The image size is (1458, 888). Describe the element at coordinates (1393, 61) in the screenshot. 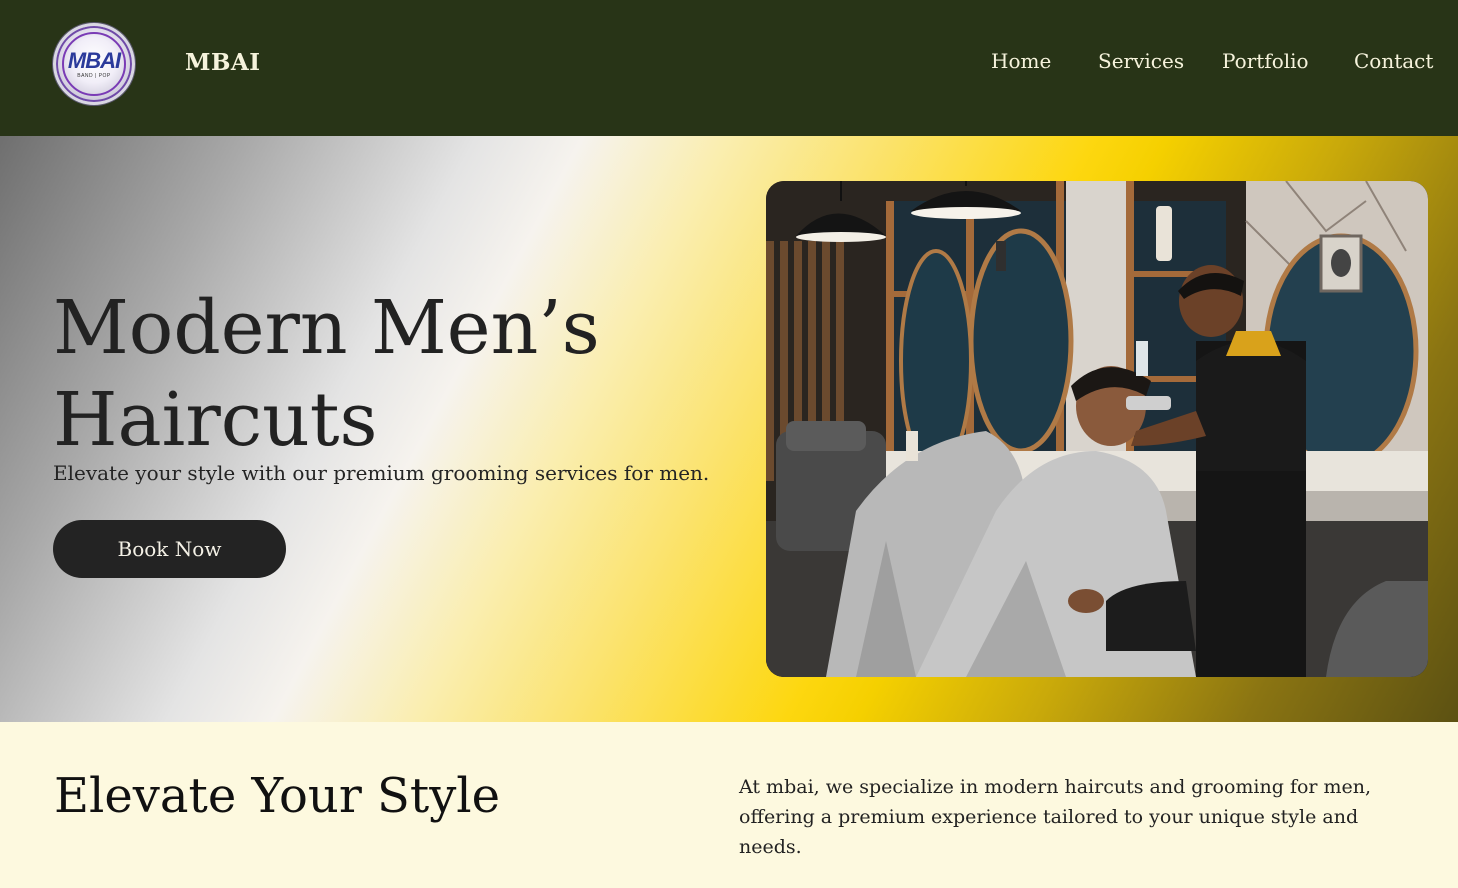

I see `nav-contact-link: Contact` at that location.